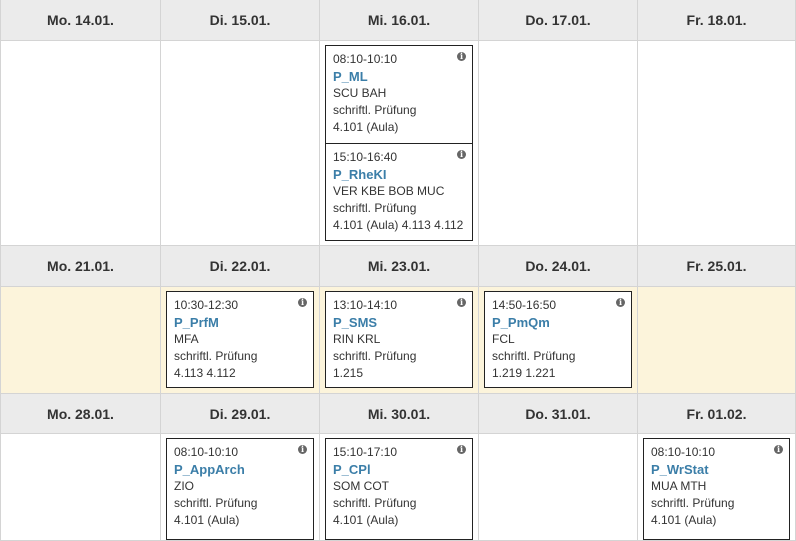  I want to click on event-code: P_PmQm, so click(558, 322).